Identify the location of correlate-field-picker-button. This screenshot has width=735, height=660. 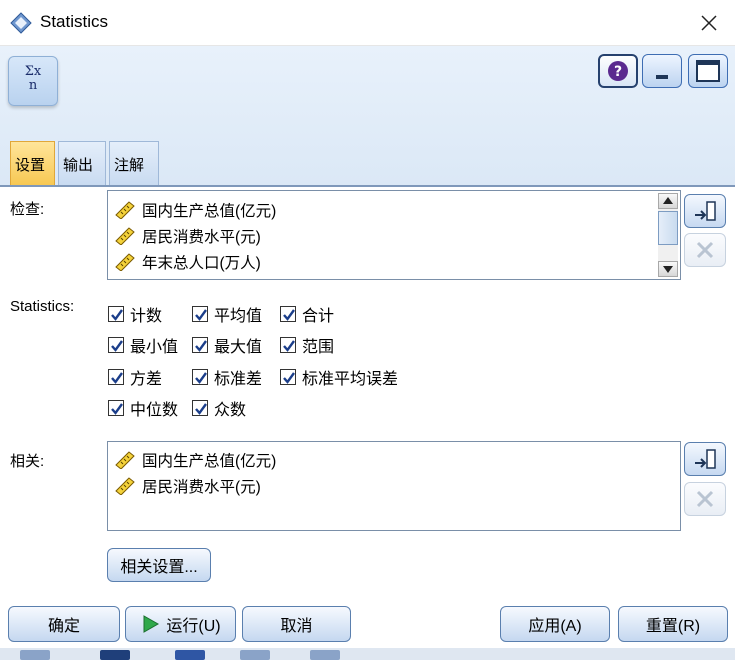
(705, 459).